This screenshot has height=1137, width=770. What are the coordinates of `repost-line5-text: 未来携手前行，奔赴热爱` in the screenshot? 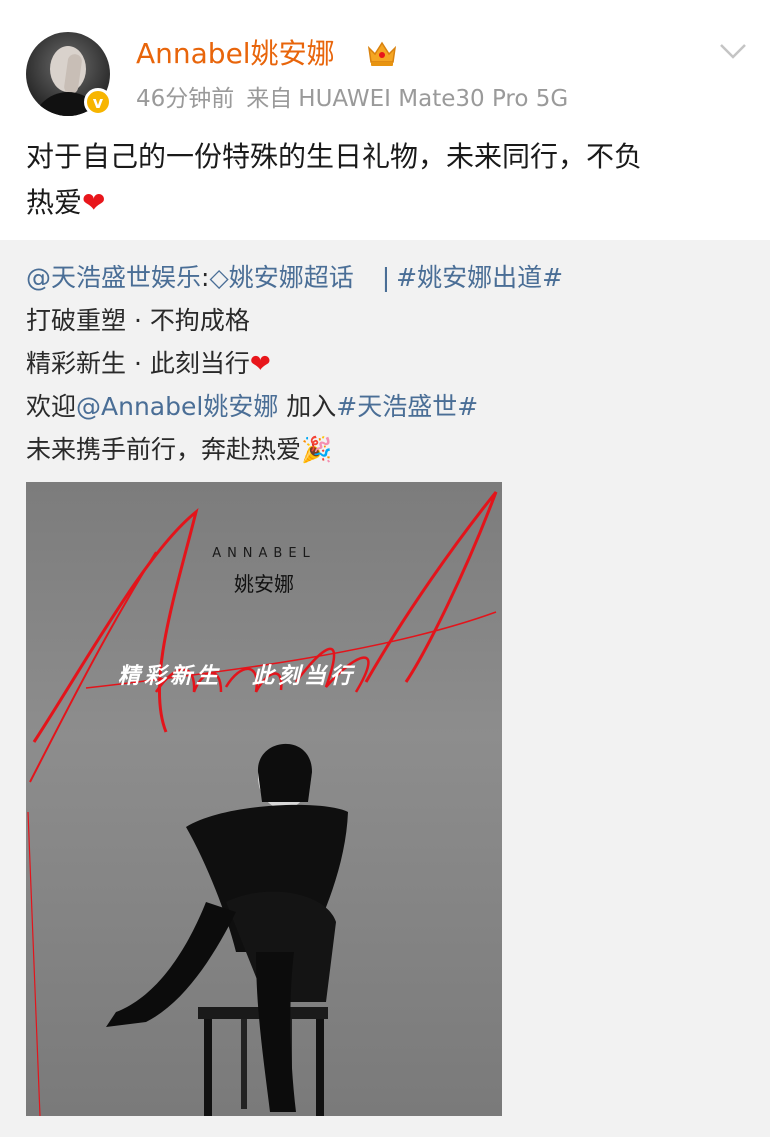 It's located at (164, 449).